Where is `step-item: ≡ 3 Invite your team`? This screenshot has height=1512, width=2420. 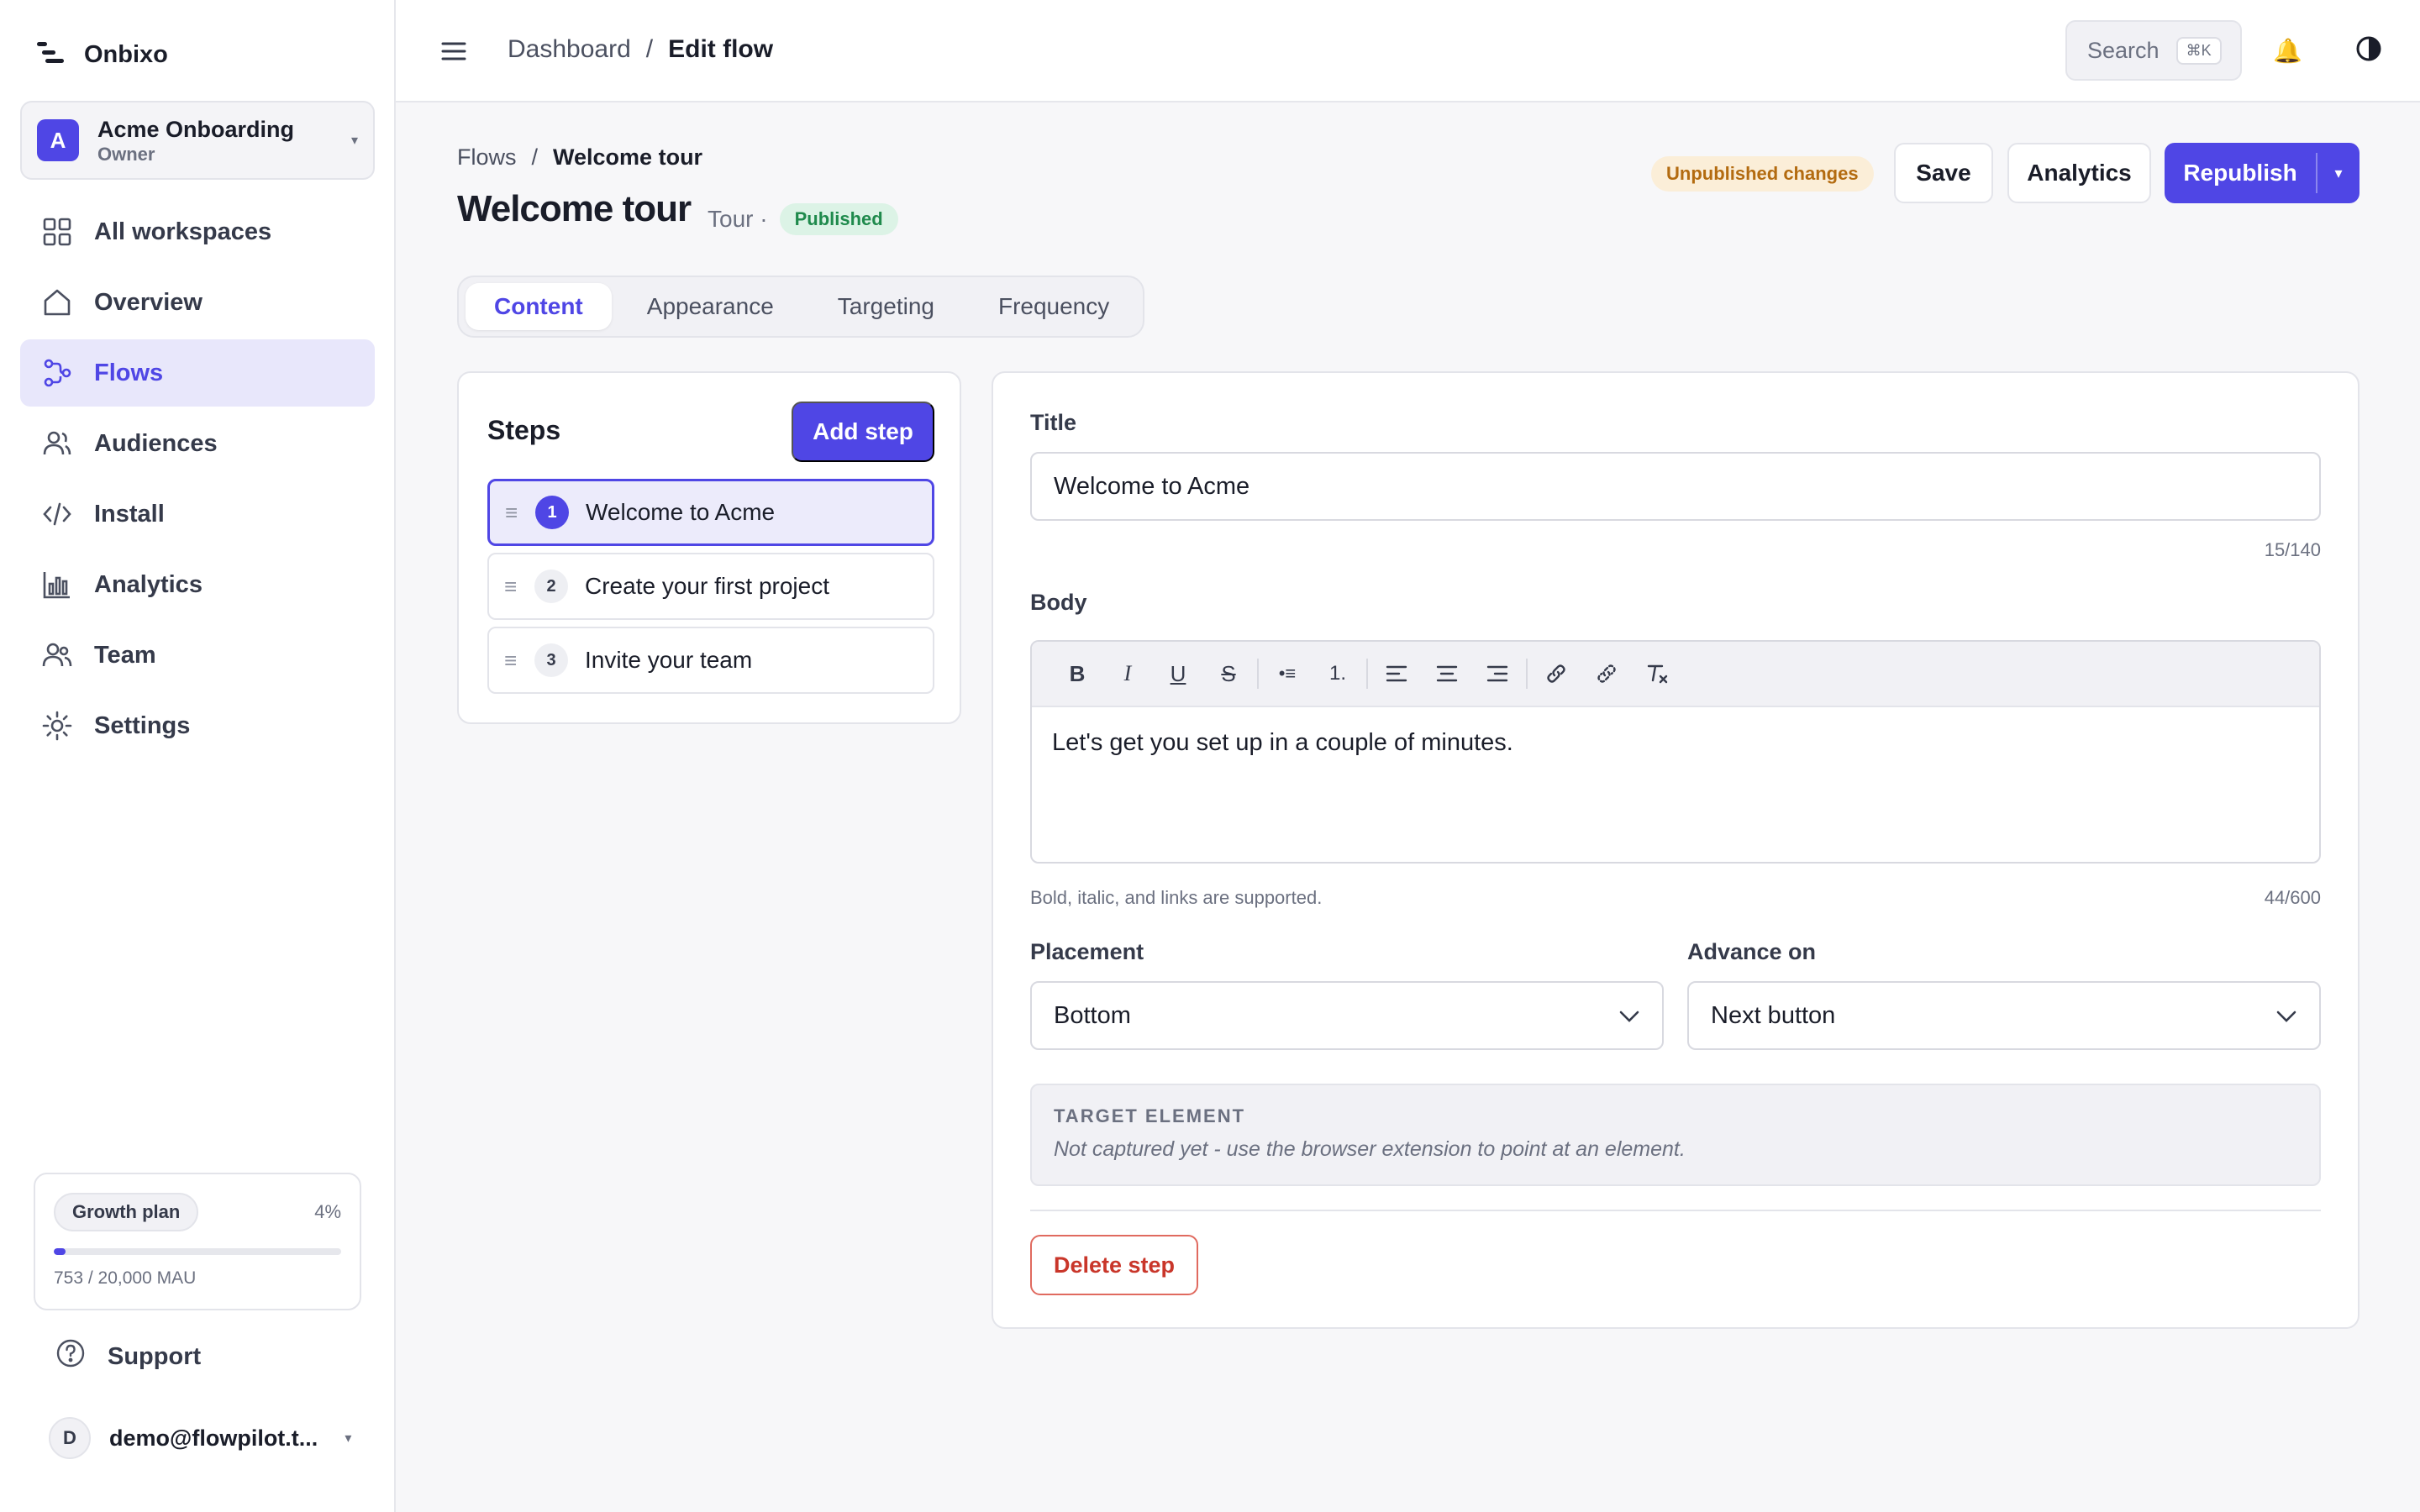 step-item: ≡ 3 Invite your team is located at coordinates (710, 660).